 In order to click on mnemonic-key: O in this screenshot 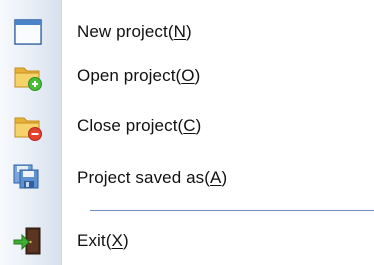, I will do `click(188, 75)`.